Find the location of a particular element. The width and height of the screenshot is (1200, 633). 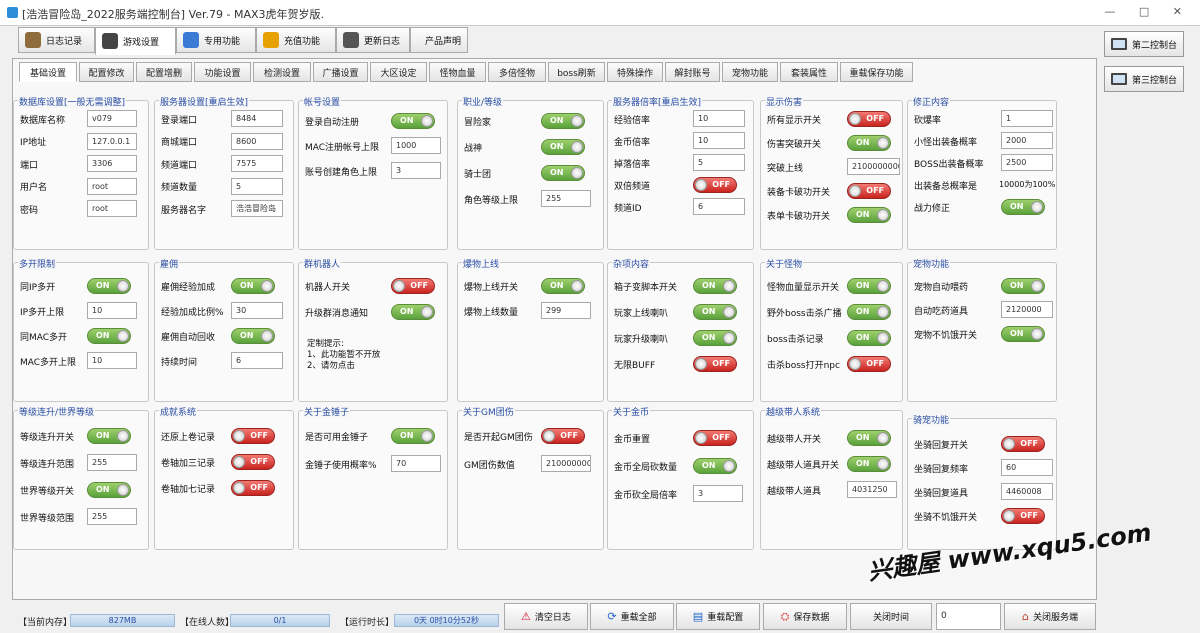

sub-tab-12: 宠物功能 is located at coordinates (750, 72).